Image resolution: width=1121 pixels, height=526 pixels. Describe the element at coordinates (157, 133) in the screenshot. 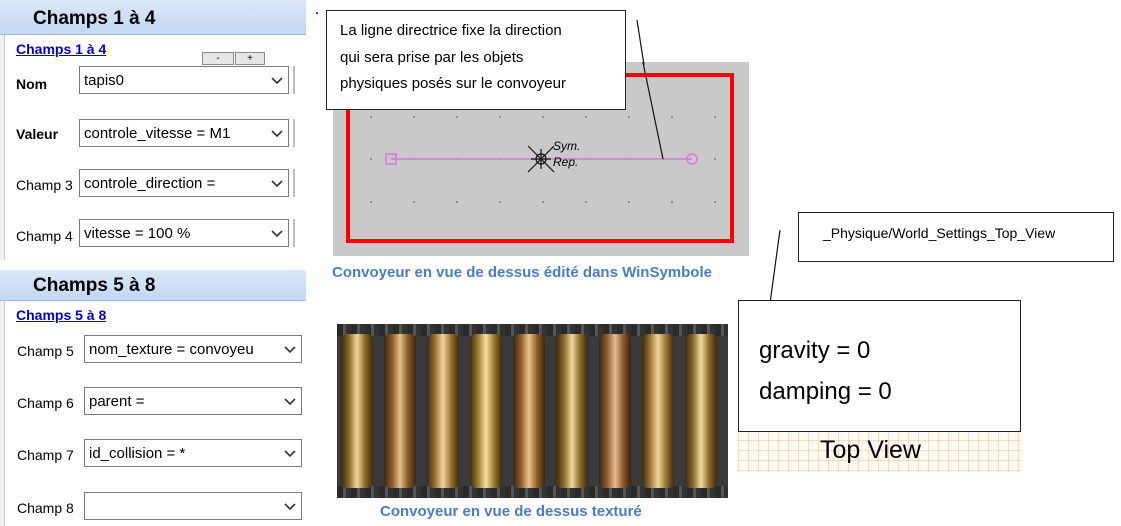

I see `field-value-valeur: controle_vitesse = M1` at that location.